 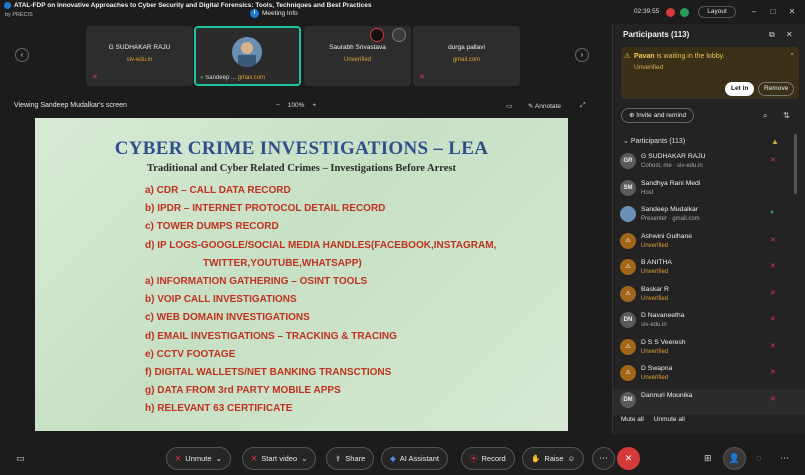 What do you see at coordinates (247, 56) in the screenshot?
I see `video-tile-2: ● Sandeep ... gmail.com` at bounding box center [247, 56].